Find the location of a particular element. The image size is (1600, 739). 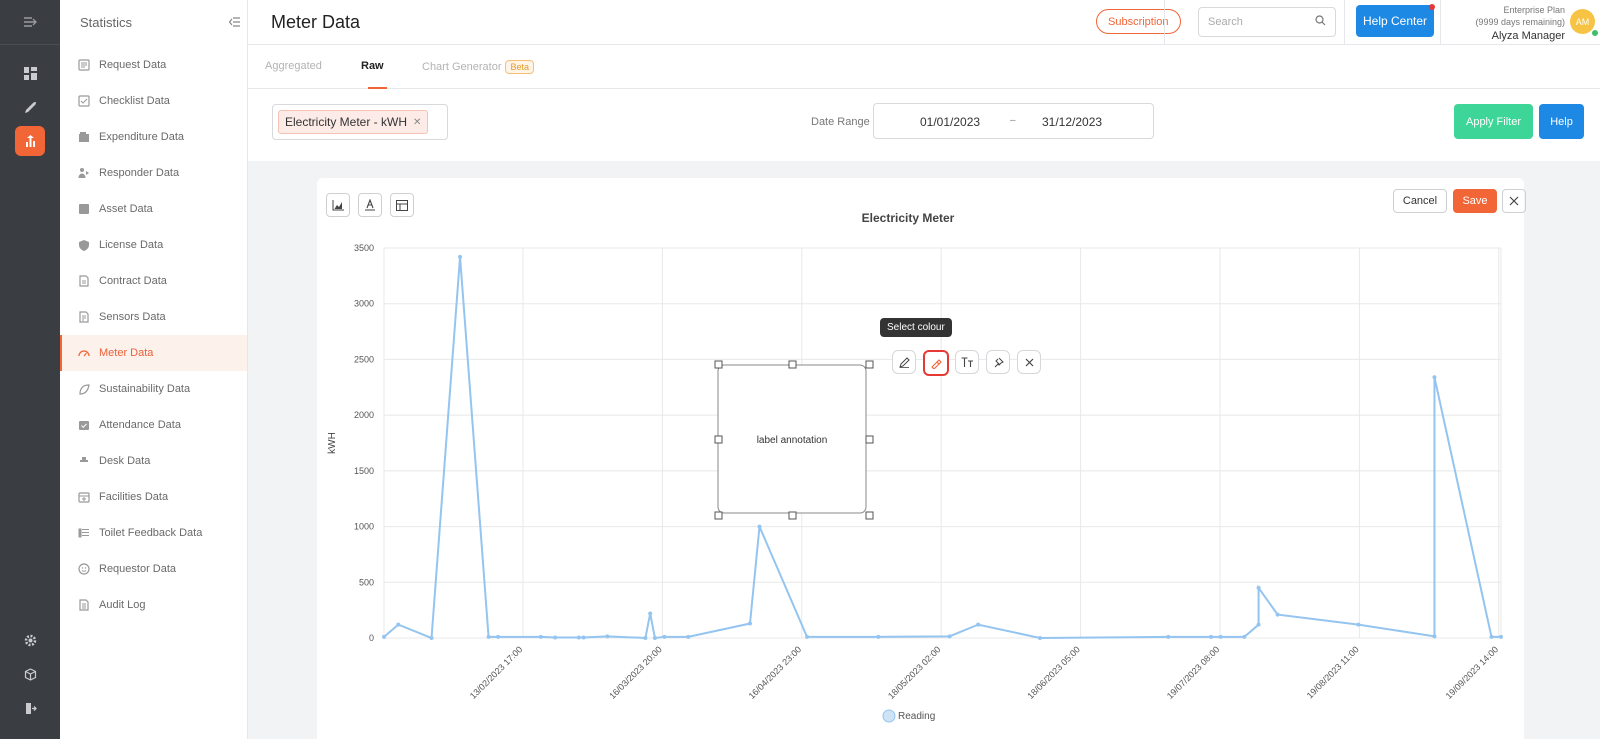

help-button: Help is located at coordinates (1561, 121).